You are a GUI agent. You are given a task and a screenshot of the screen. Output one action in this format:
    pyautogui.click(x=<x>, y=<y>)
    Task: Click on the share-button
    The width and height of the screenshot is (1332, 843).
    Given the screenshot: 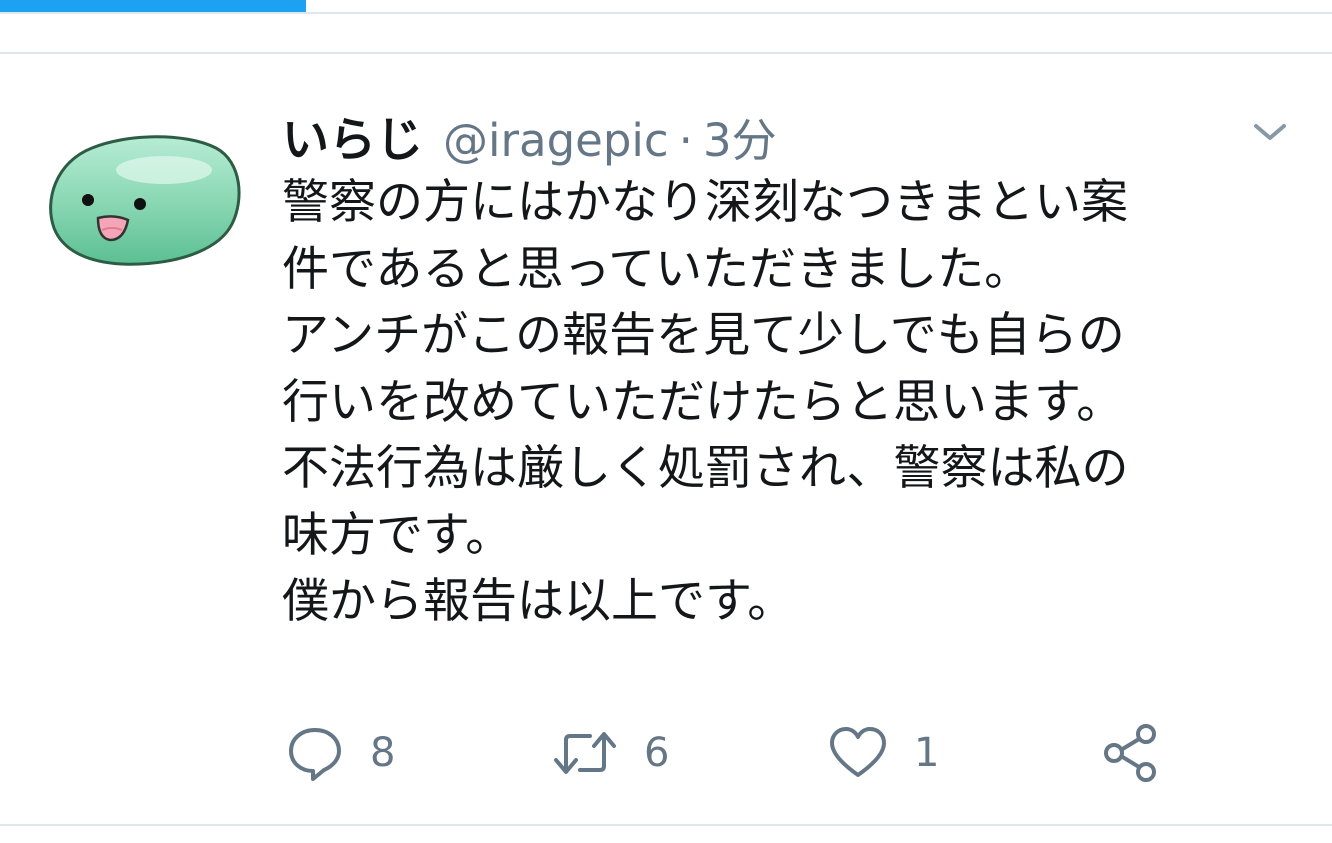 What is the action you would take?
    pyautogui.click(x=1131, y=753)
    